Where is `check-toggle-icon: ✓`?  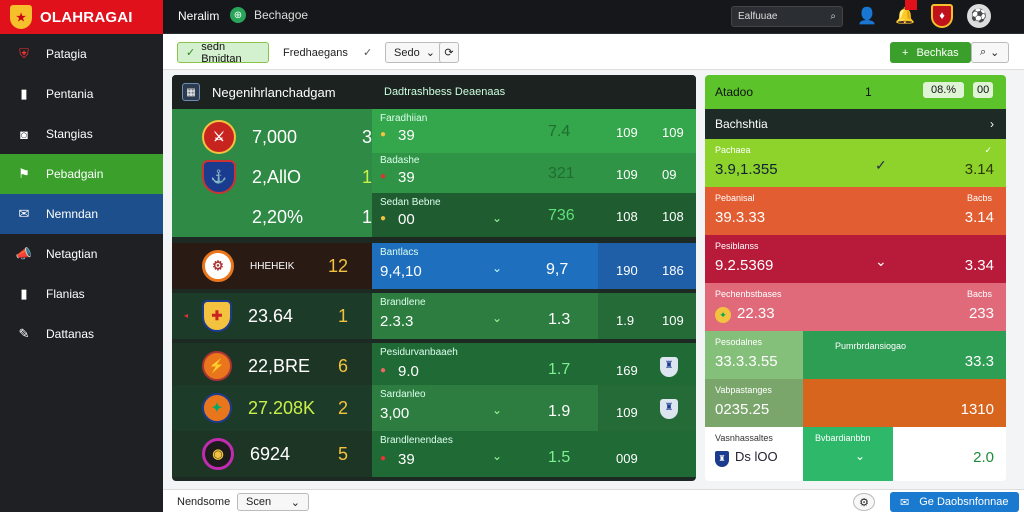 check-toggle-icon: ✓ is located at coordinates (367, 52).